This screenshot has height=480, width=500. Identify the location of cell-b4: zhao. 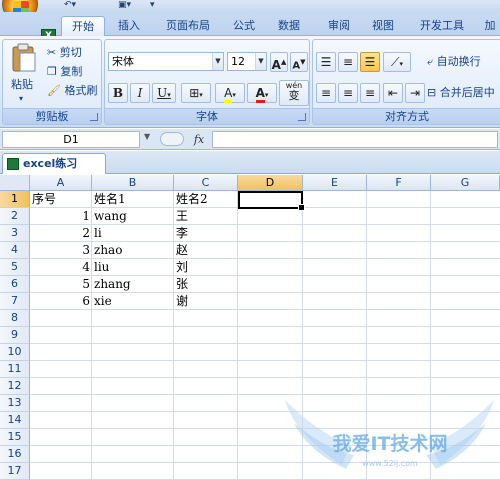
(133, 250).